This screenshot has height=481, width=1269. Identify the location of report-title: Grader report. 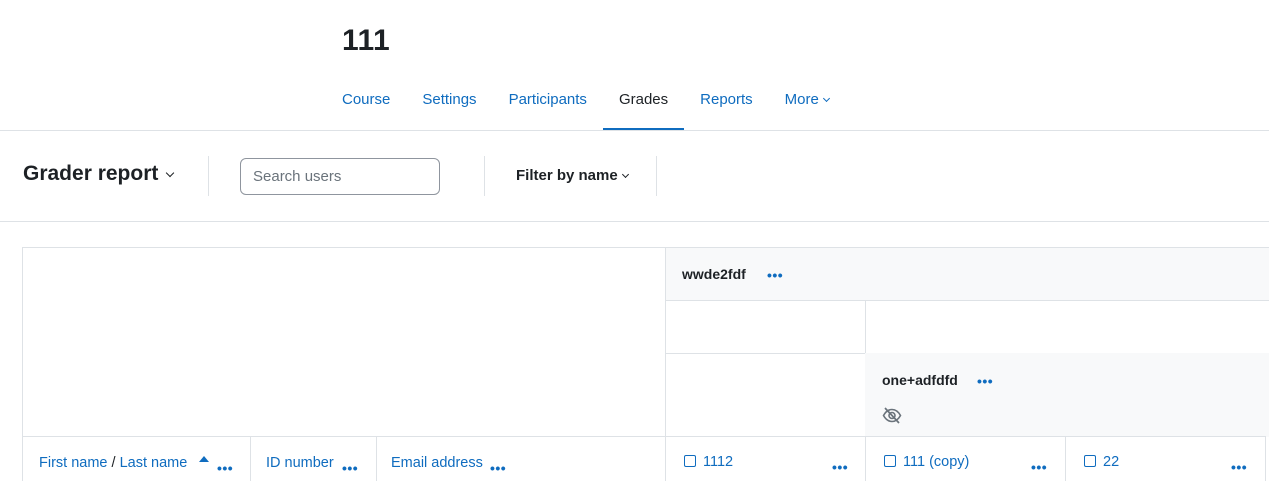
(91, 173).